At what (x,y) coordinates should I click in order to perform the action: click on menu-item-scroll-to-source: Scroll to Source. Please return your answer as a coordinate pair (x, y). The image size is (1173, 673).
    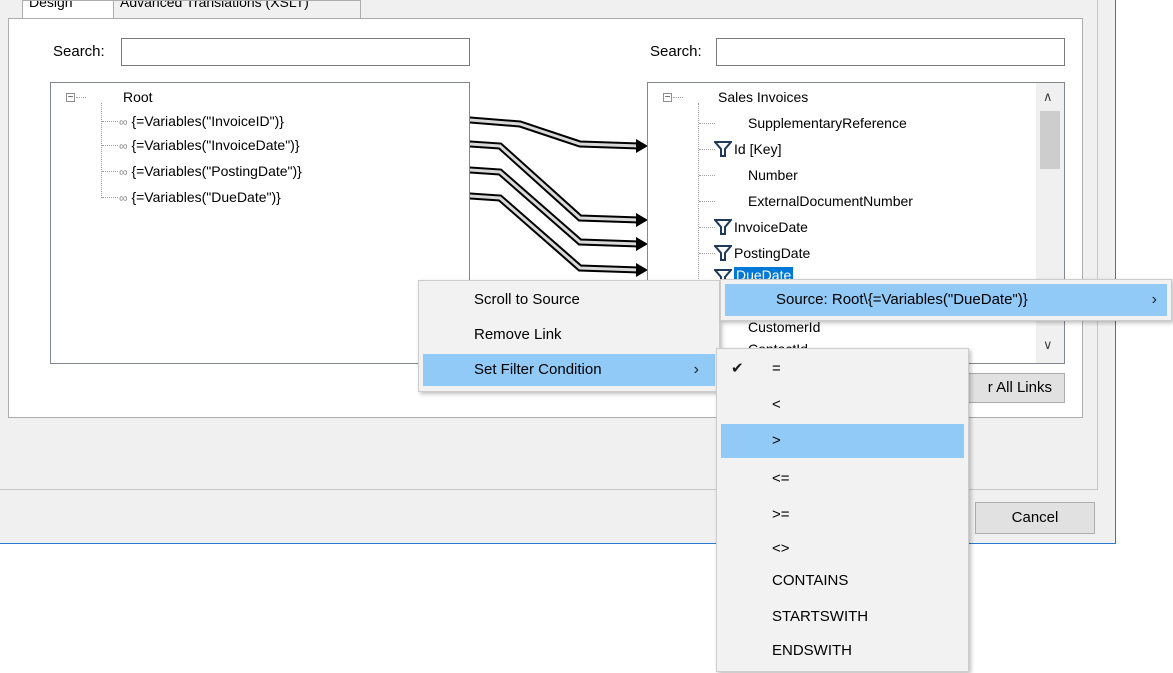
    Looking at the image, I should click on (569, 300).